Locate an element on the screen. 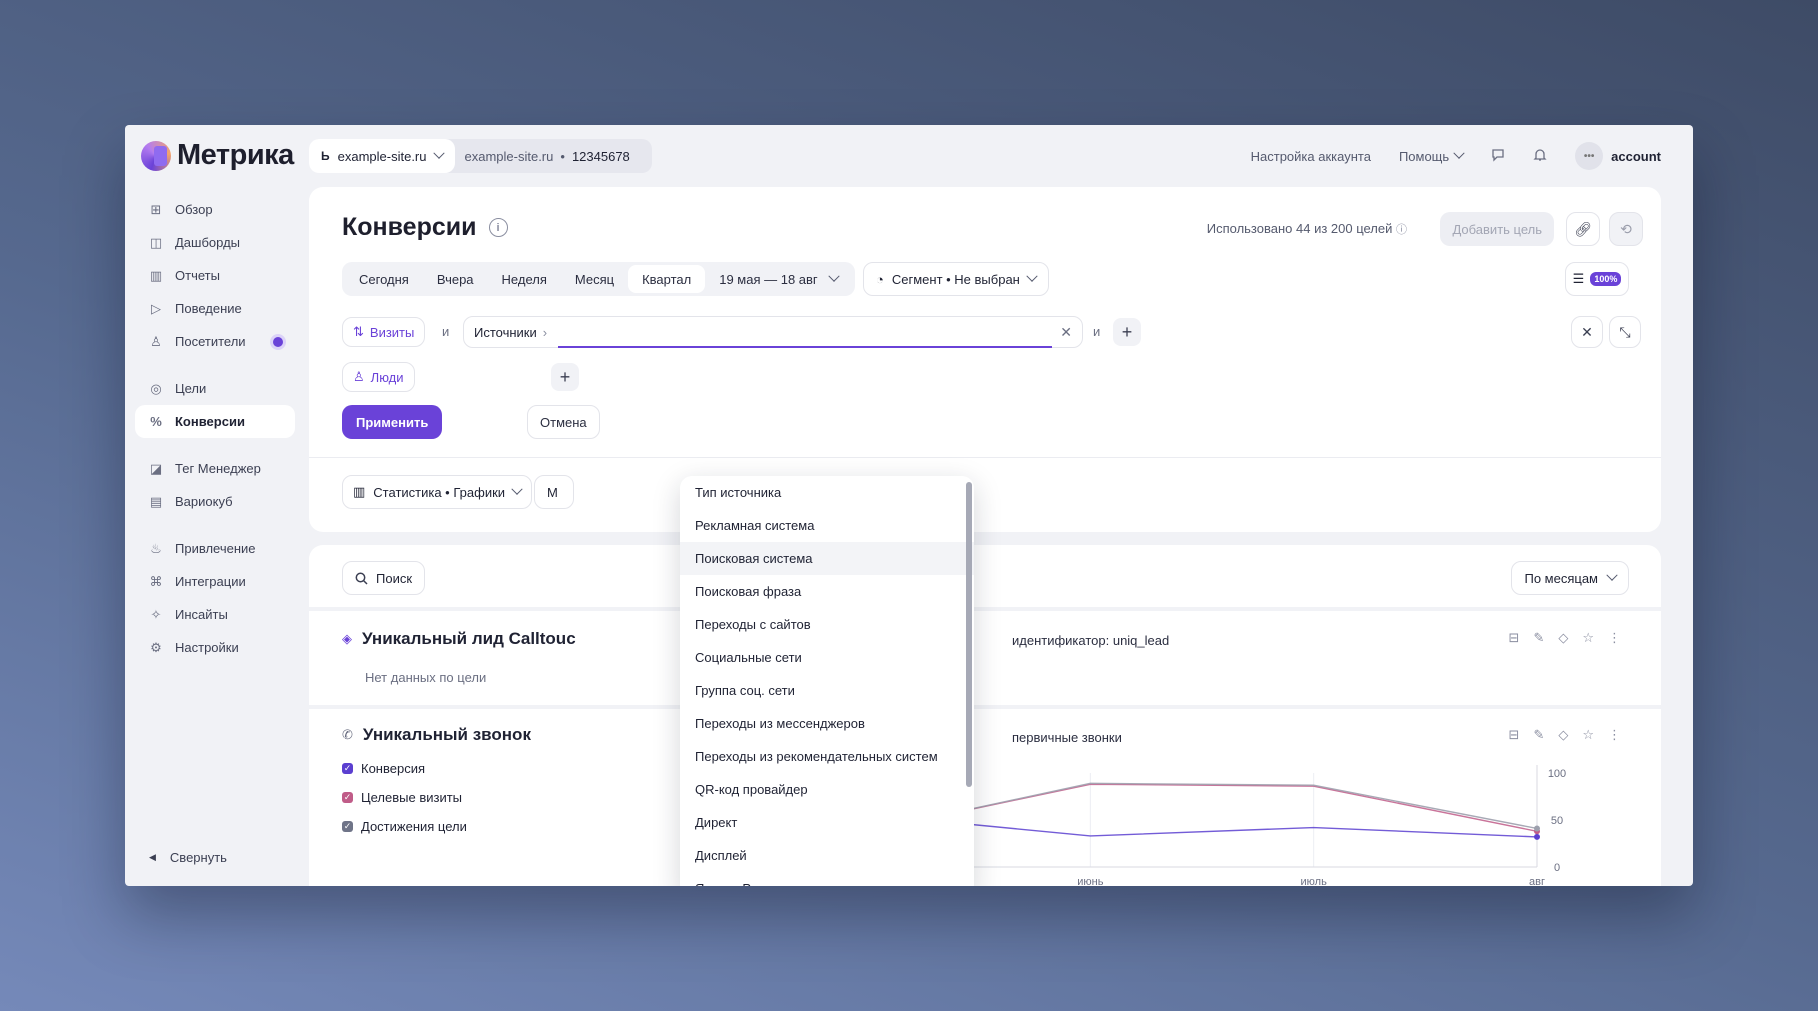 The height and width of the screenshot is (1011, 1818). dropdown-item: Яндекс Ритм is located at coordinates (827, 879).